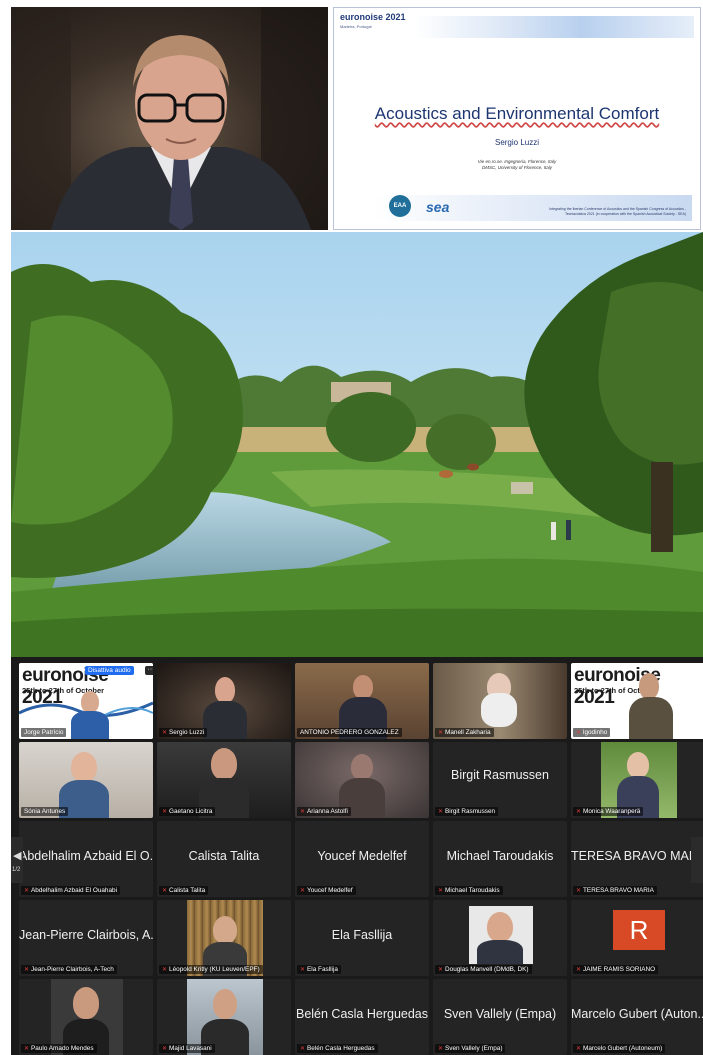  Describe the element at coordinates (517, 142) in the screenshot. I see `slide-author: Sergio Luzzi` at that location.